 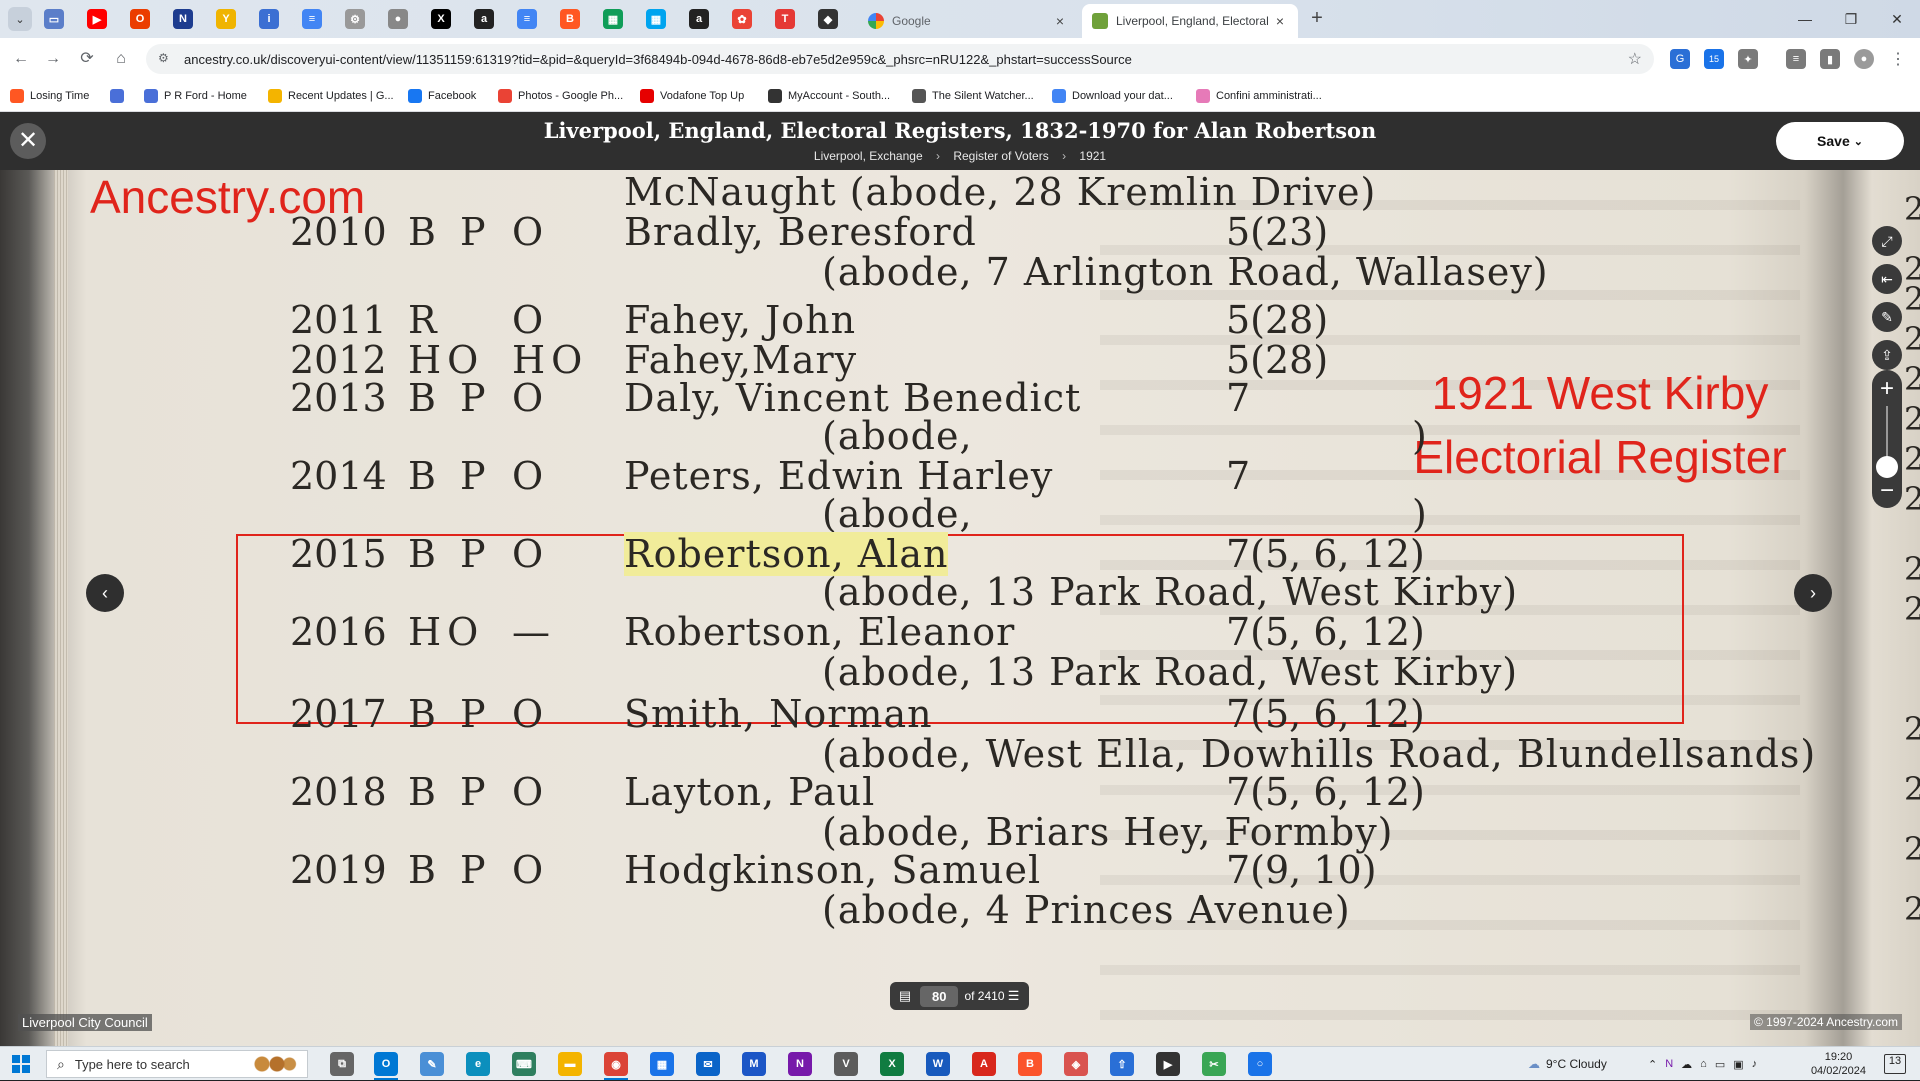 I want to click on bookmark-item, so click(x=120, y=96).